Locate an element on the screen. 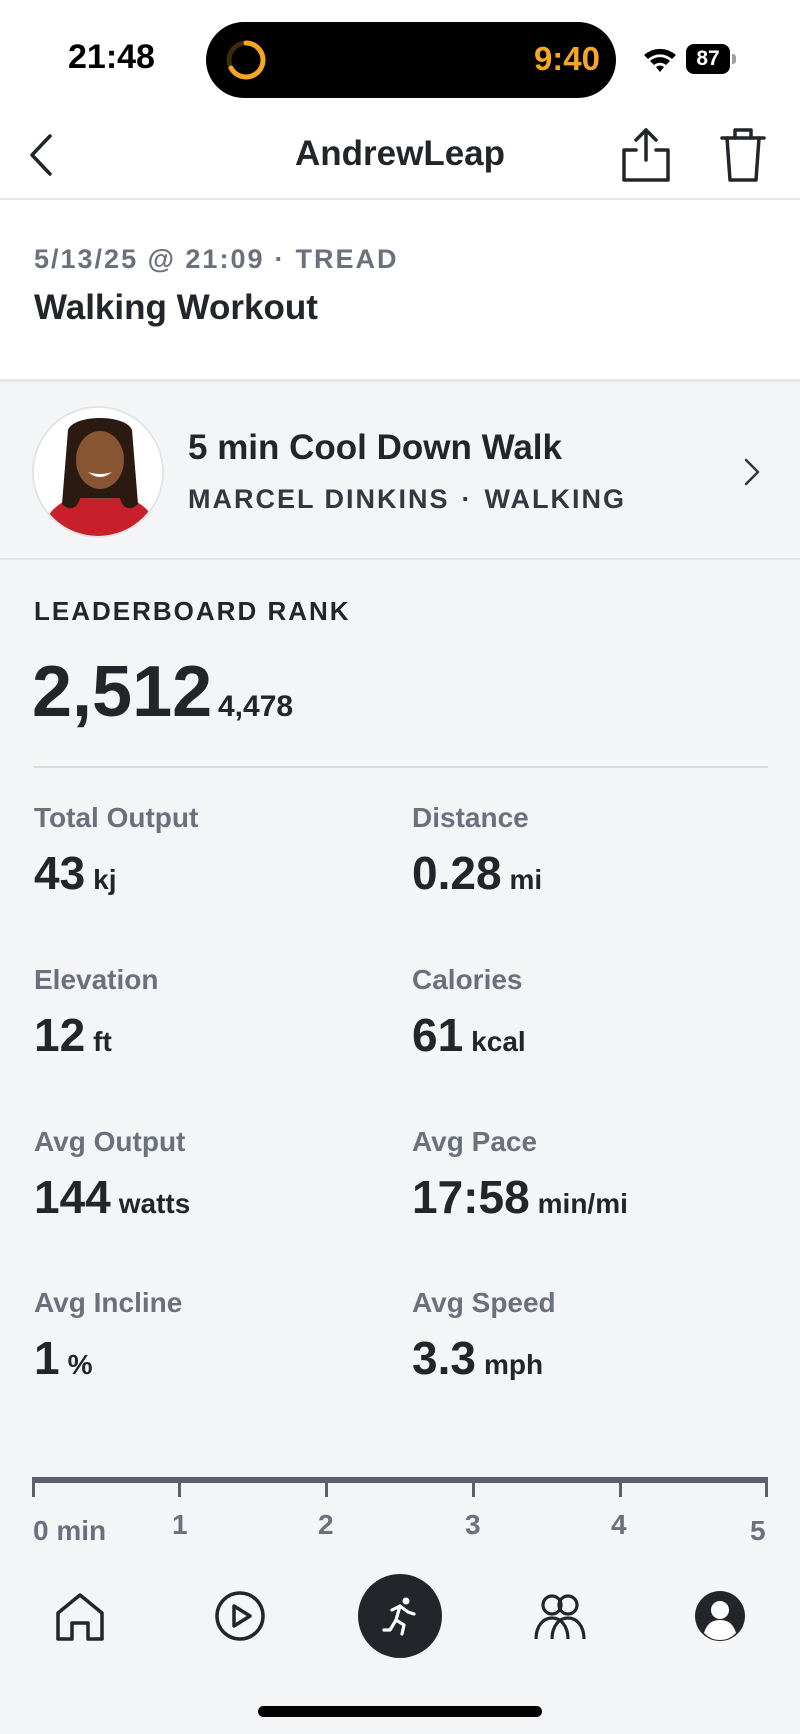  timeline-label: 4 is located at coordinates (619, 1524).